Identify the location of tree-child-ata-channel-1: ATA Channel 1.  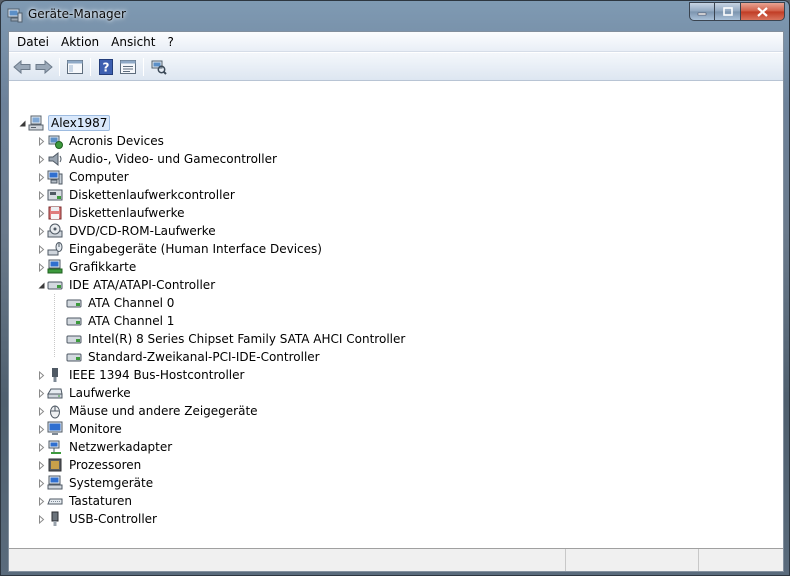
(121, 321).